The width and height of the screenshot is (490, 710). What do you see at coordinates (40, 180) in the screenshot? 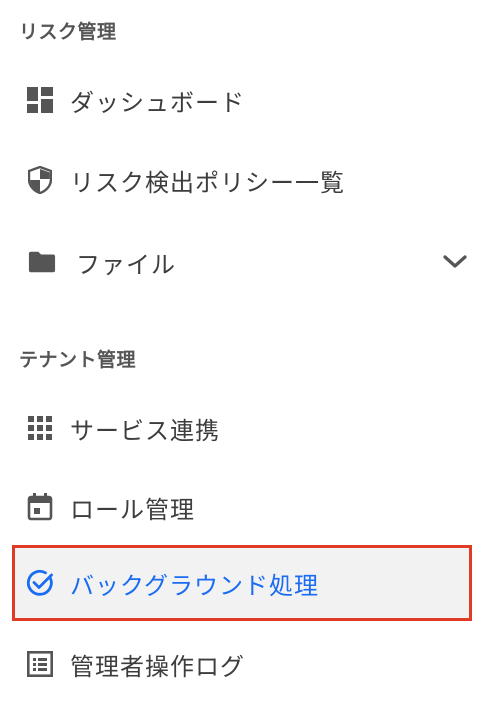
I see `shield-icon` at bounding box center [40, 180].